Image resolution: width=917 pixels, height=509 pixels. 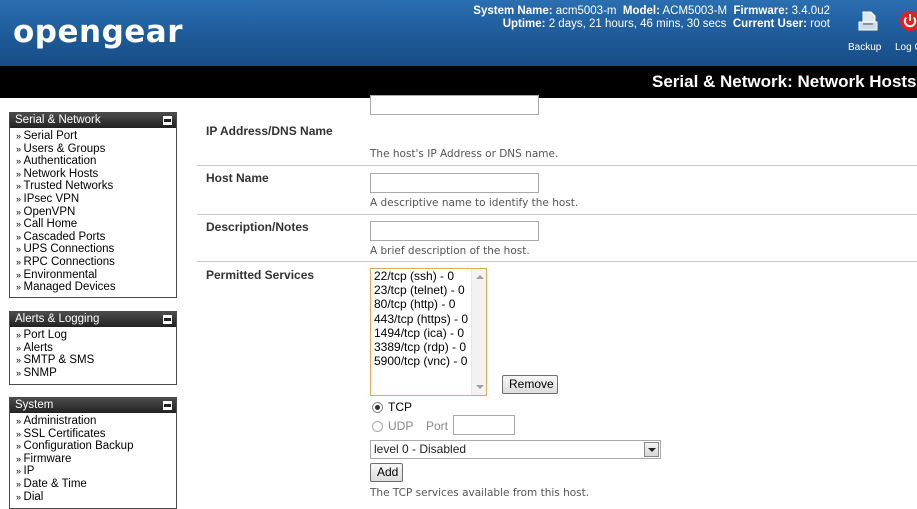 I want to click on sidebar-item-authentication: » Authentication, so click(x=96, y=161).